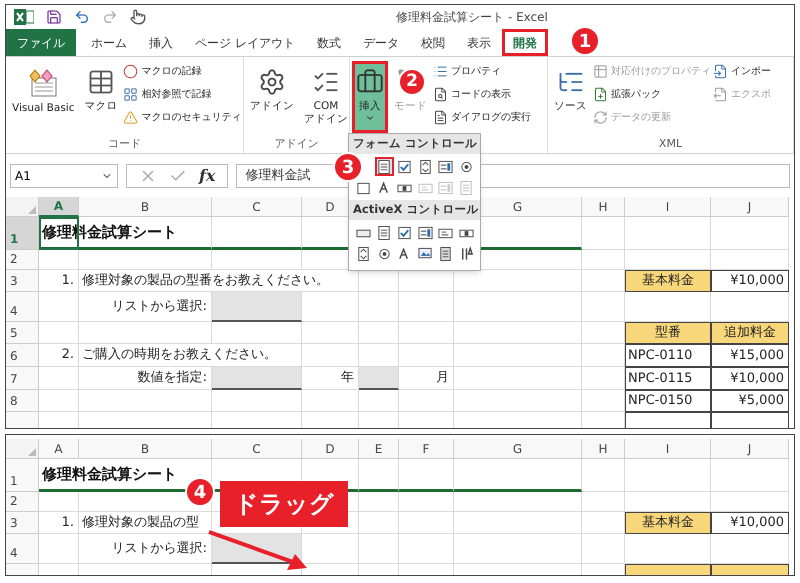 The width and height of the screenshot is (800, 583). Describe the element at coordinates (41, 42) in the screenshot. I see `ribbon-tab: ファイル` at that location.